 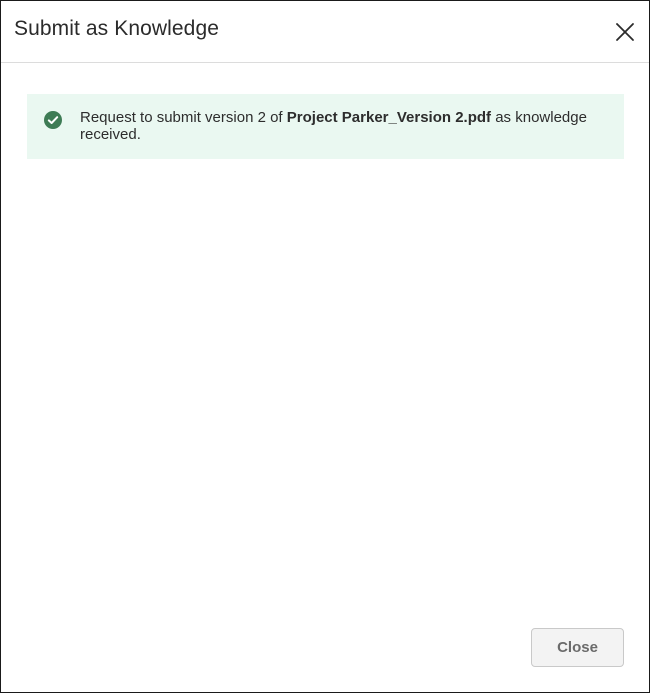 What do you see at coordinates (117, 28) in the screenshot?
I see `dialog-title: Submit as Knowledge` at bounding box center [117, 28].